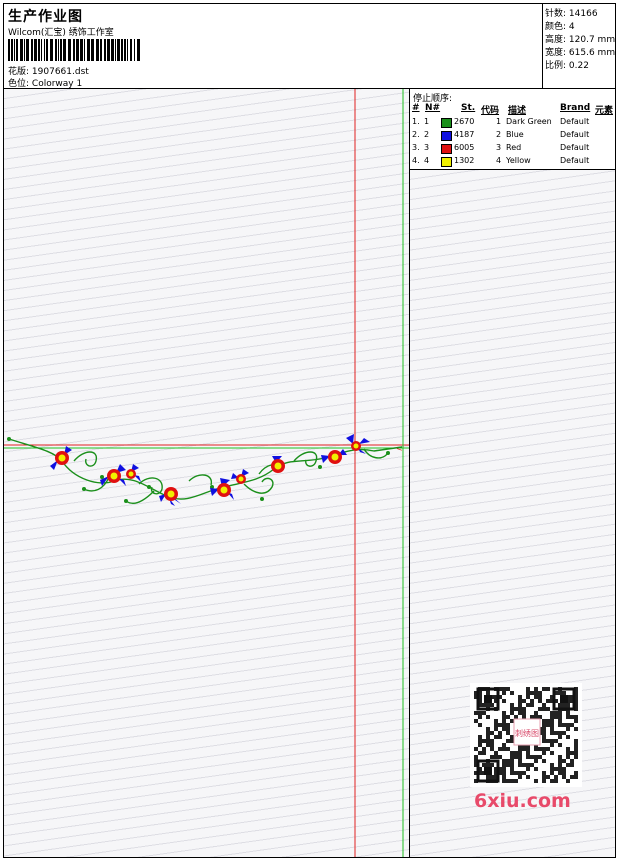 The width and height of the screenshot is (620, 861). Describe the element at coordinates (399, 448) in the screenshot. I see `start-marker-icon: <` at that location.